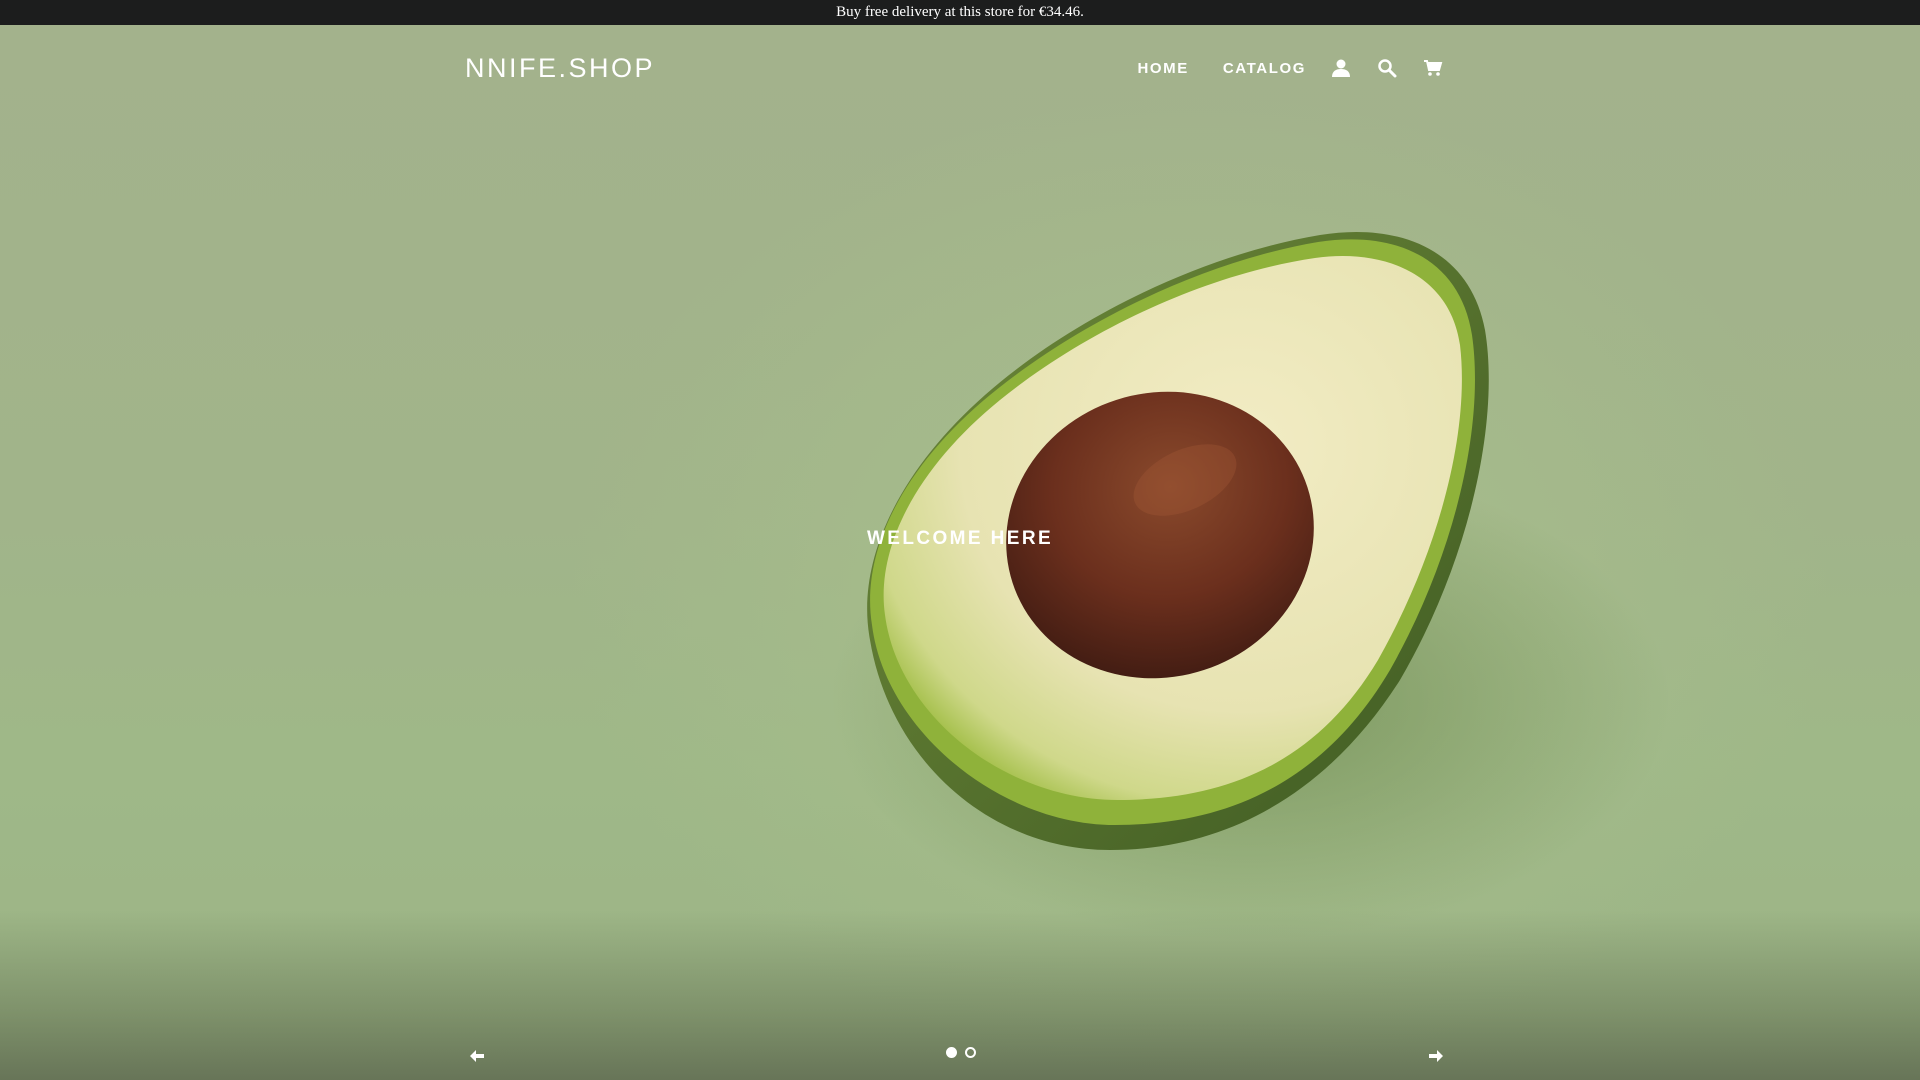 This screenshot has height=1080, width=1920. I want to click on slide-prev-button, so click(477, 1056).